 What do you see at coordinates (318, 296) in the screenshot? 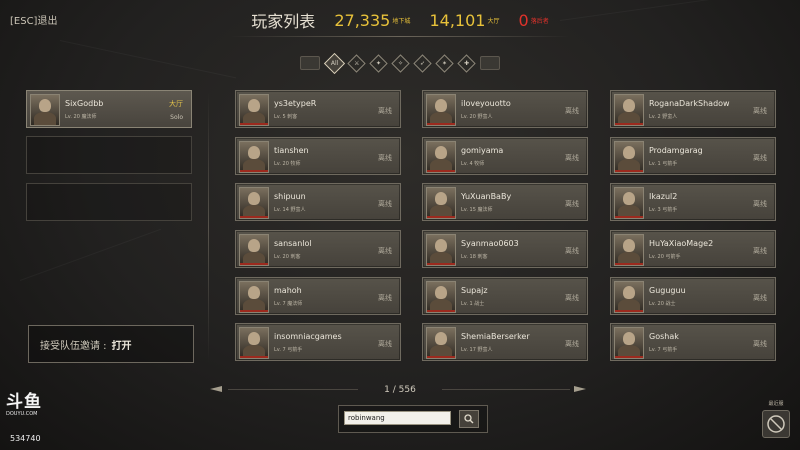
I see `player-card: mahoh Lv. 7 魔法师 离线` at bounding box center [318, 296].